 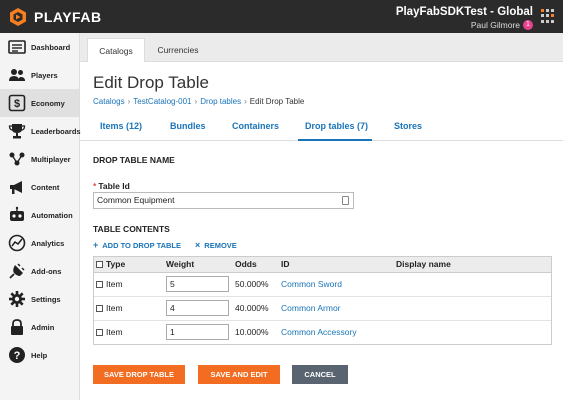 What do you see at coordinates (548, 16) in the screenshot?
I see `app-grid-icon` at bounding box center [548, 16].